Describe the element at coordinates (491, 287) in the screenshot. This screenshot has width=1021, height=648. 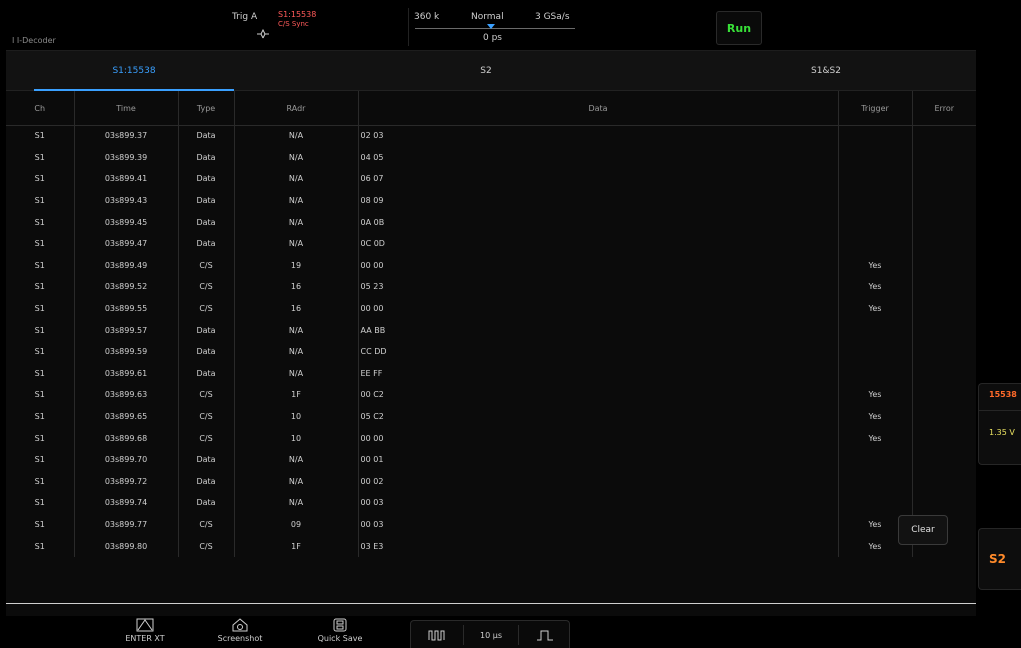
I see `table-row: S1 03s899.52 C/S 16 05 23 Yes` at that location.